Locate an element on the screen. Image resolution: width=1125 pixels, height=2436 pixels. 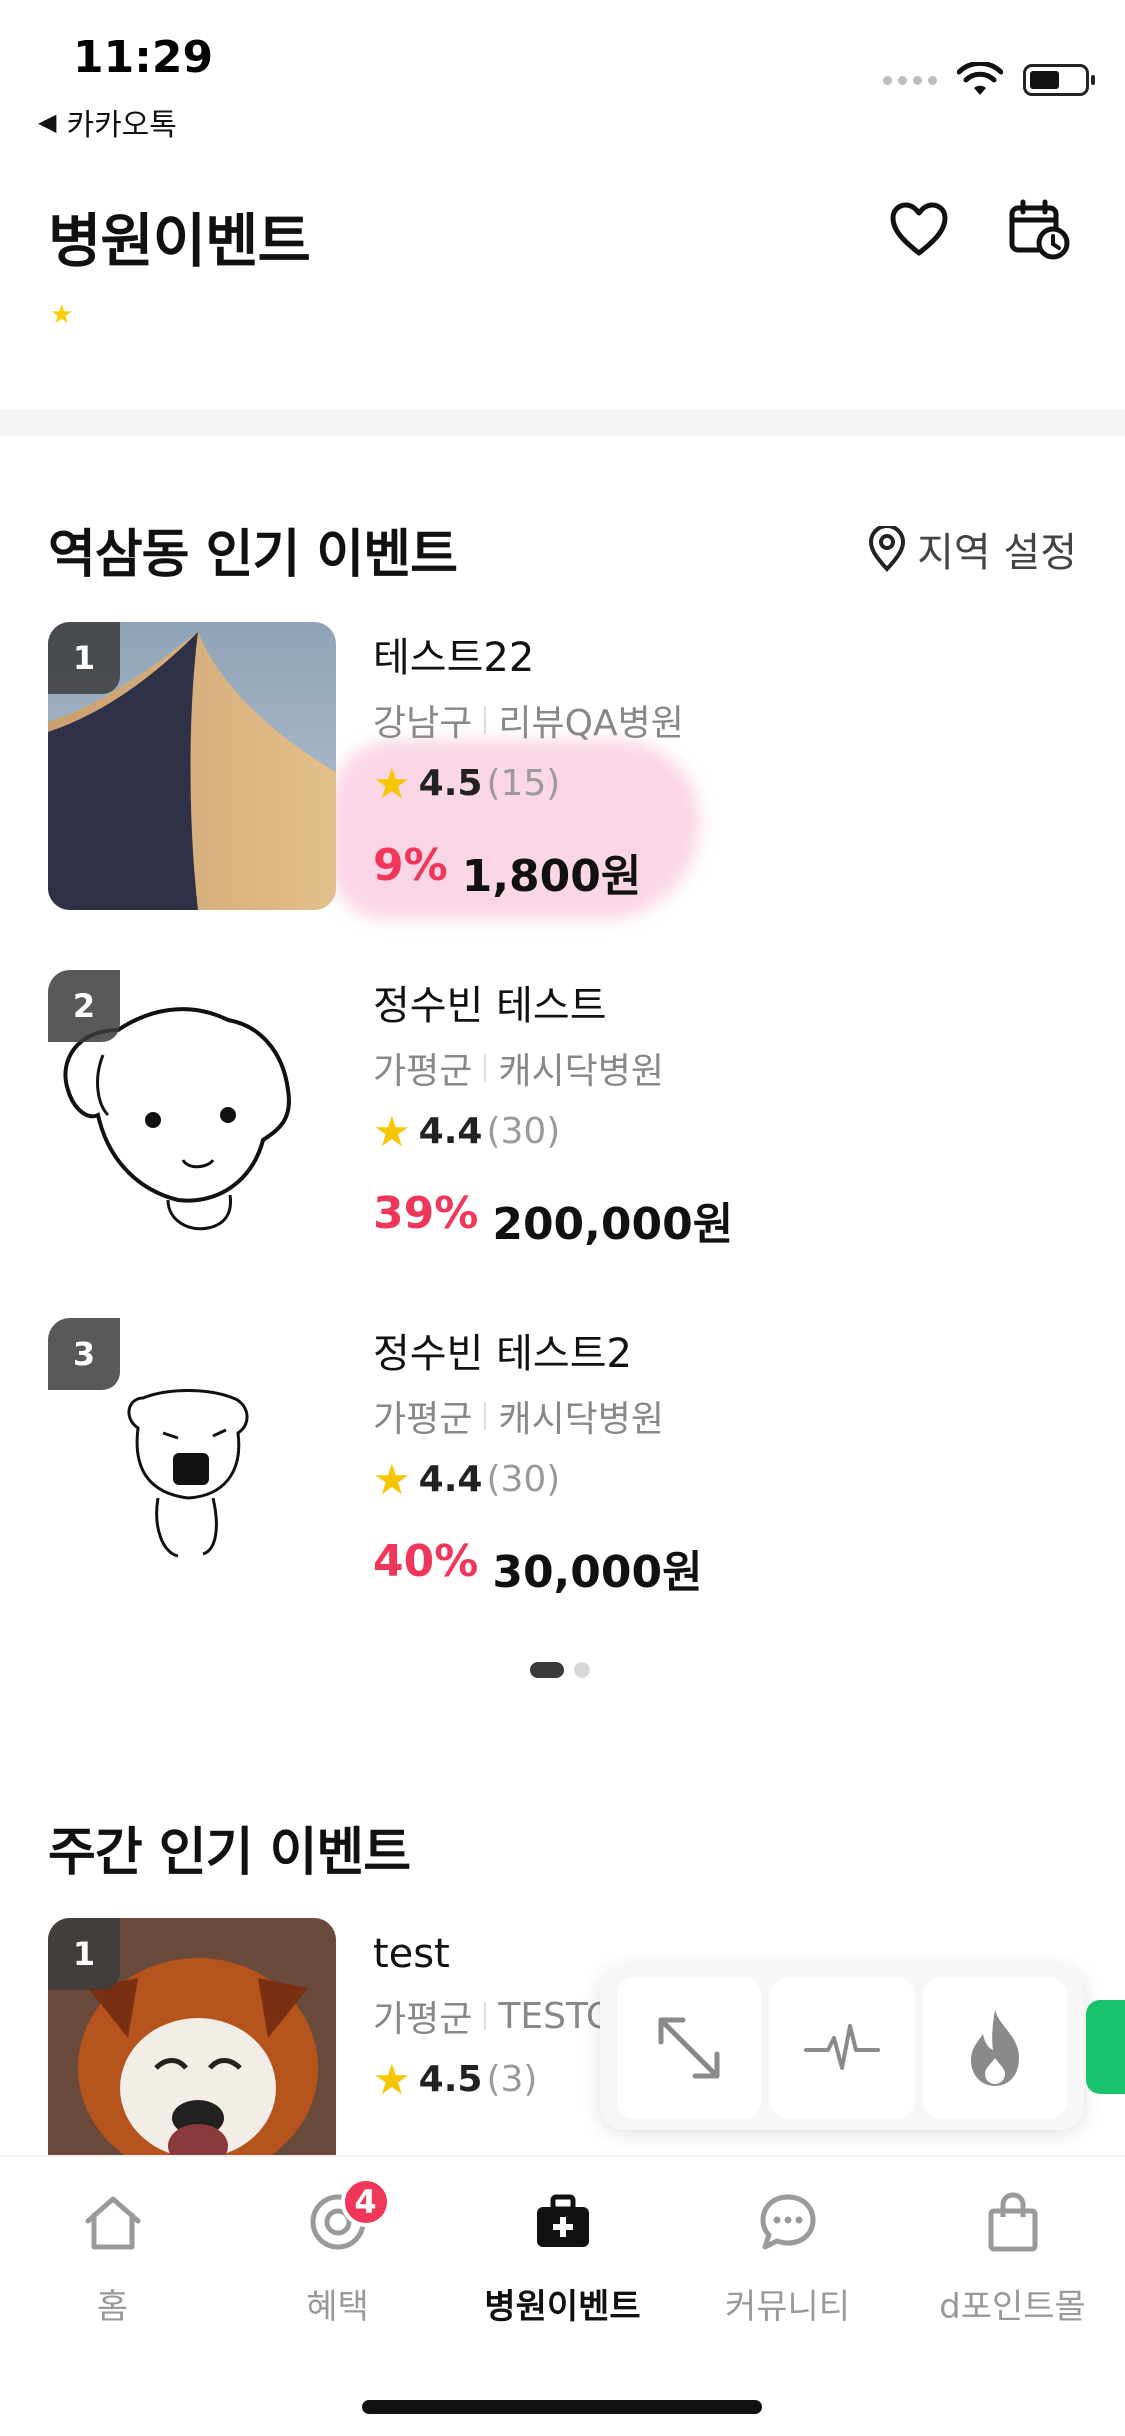
event-thumbnail: 3 is located at coordinates (192, 1462).